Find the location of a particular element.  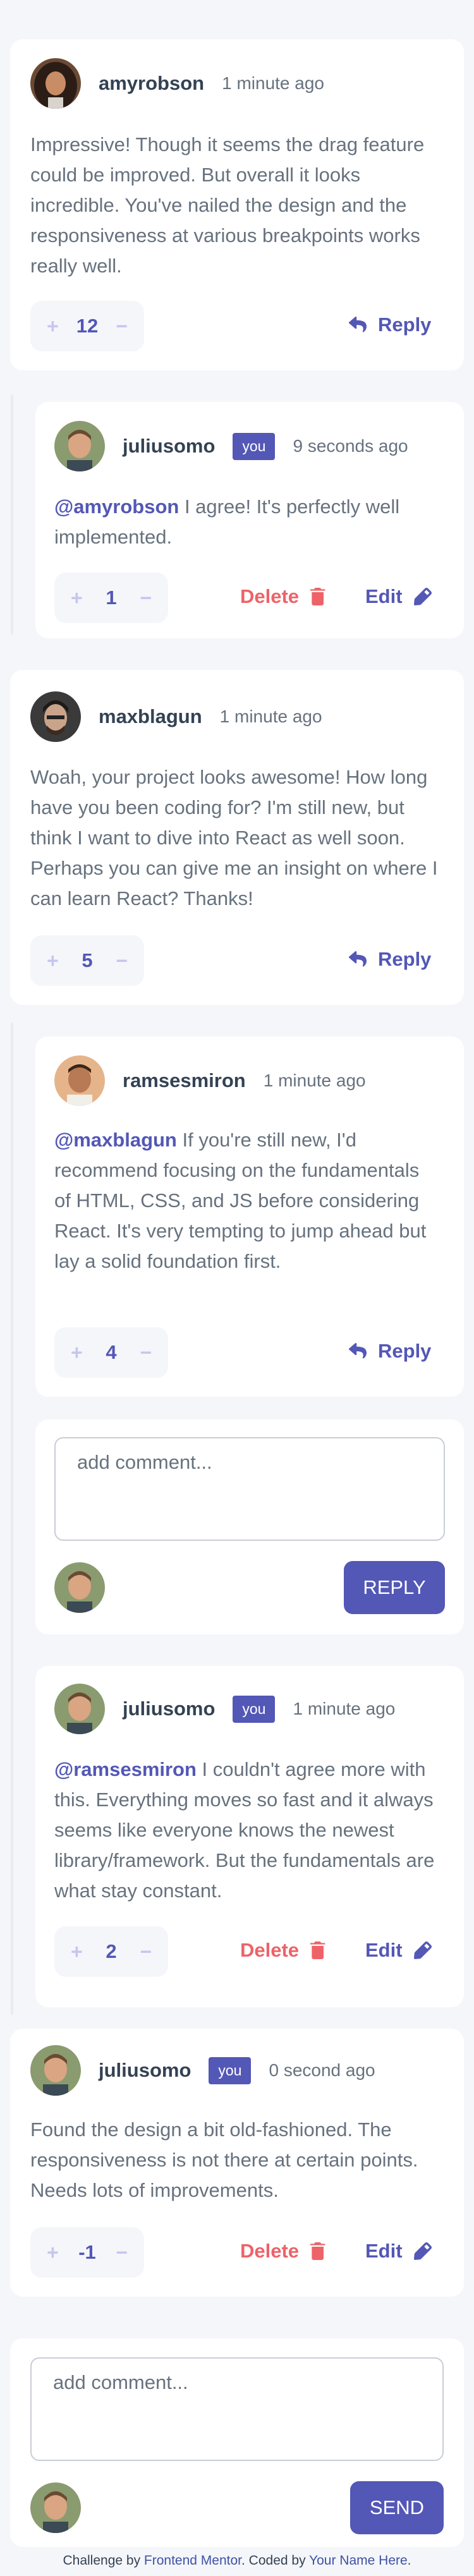

score-value: 4 is located at coordinates (111, 1352).